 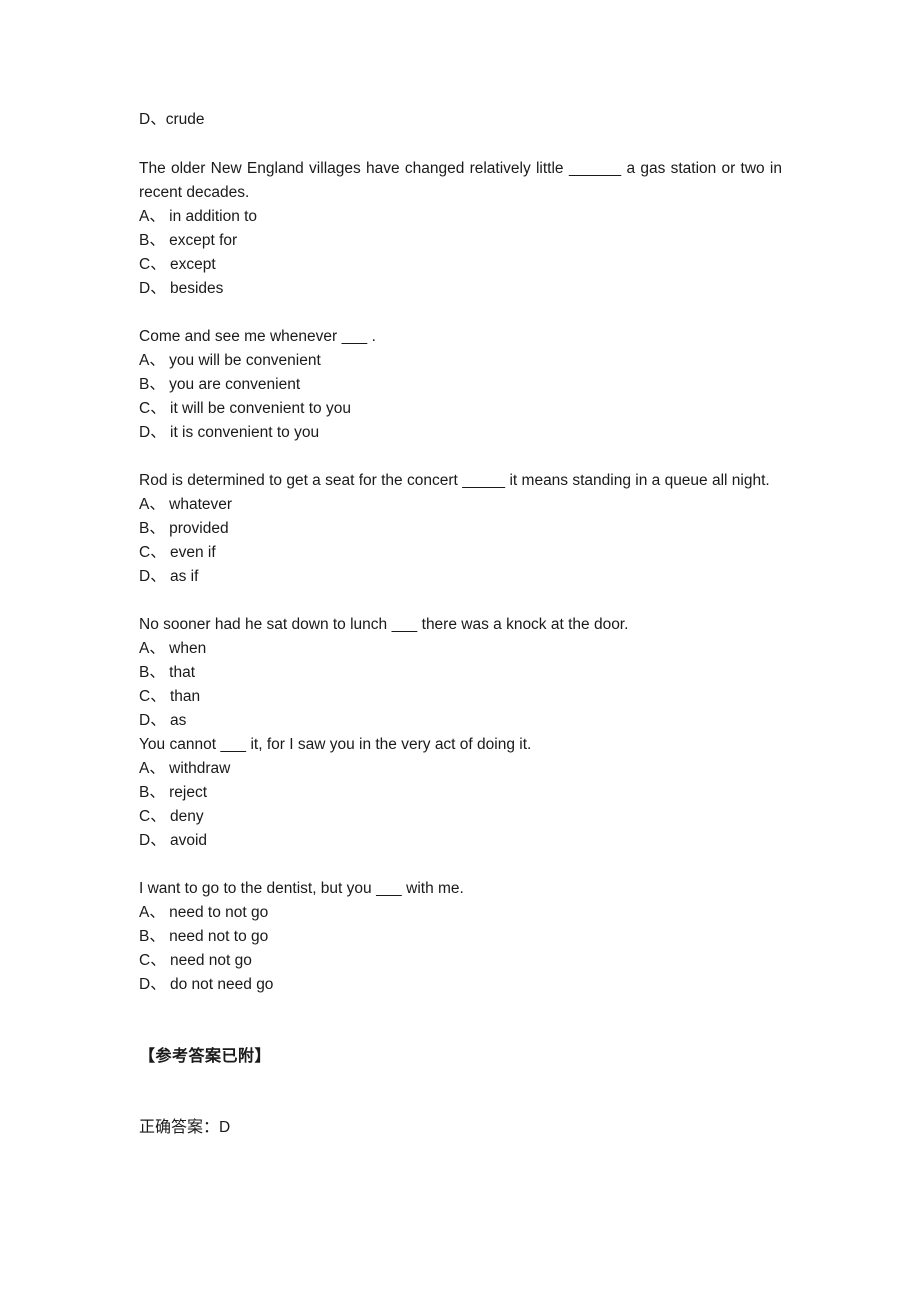 I want to click on answer-section: 【参考答案已附】 正确答案：D, so click(x=460, y=1092).